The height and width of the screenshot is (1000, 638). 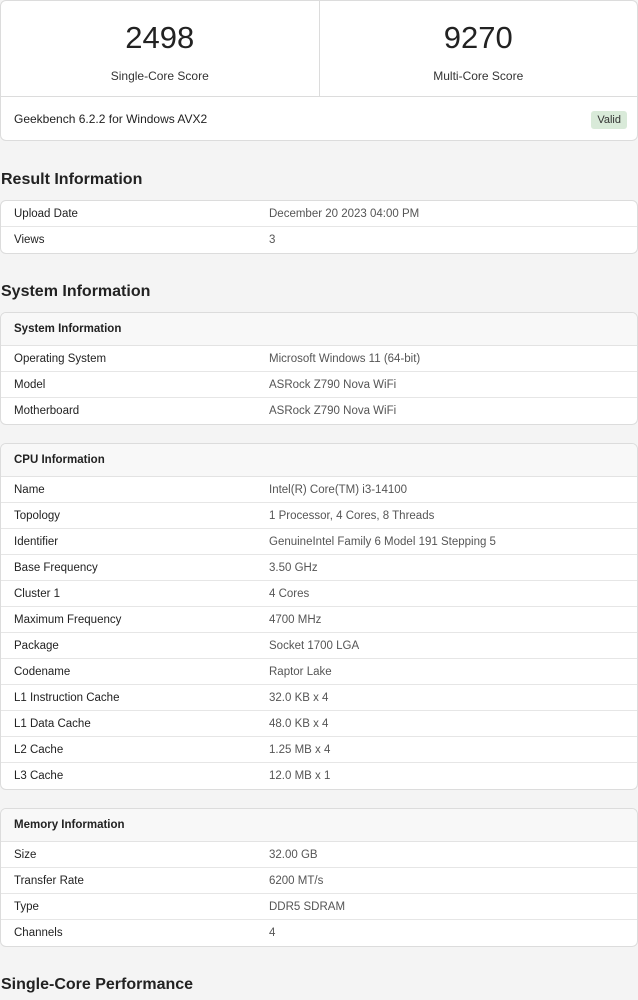 I want to click on row-key: Upload Date, so click(x=46, y=213).